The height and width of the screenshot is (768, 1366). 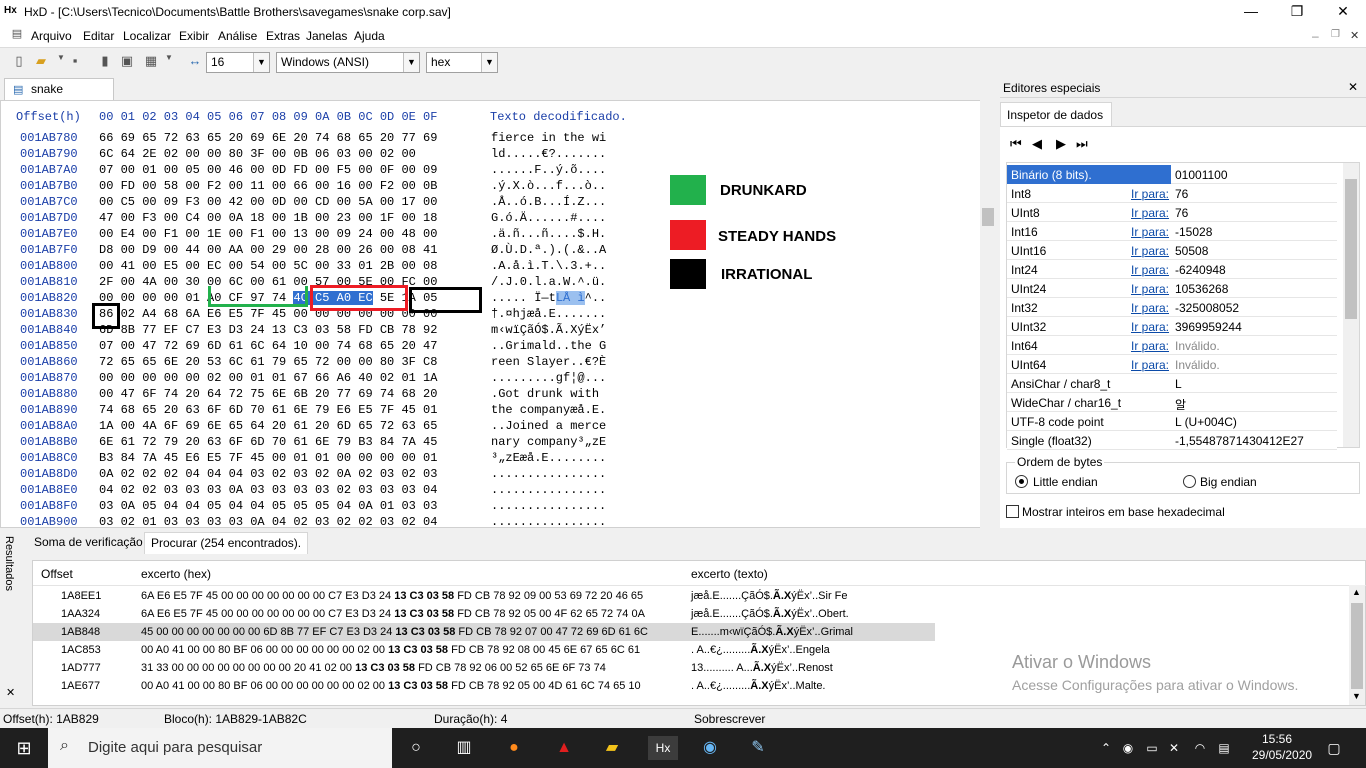 I want to click on paint-icon: ✎, so click(x=758, y=748).